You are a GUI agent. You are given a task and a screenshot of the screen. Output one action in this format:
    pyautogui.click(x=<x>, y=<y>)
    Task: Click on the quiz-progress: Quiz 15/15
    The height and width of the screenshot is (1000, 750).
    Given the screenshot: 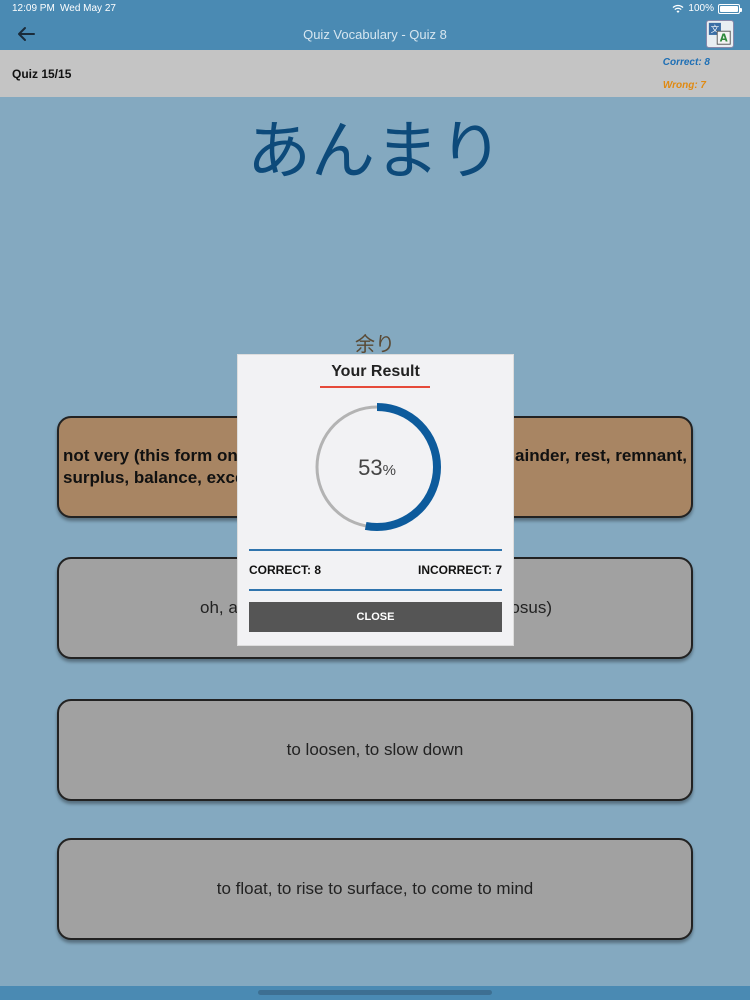 What is the action you would take?
    pyautogui.click(x=42, y=74)
    